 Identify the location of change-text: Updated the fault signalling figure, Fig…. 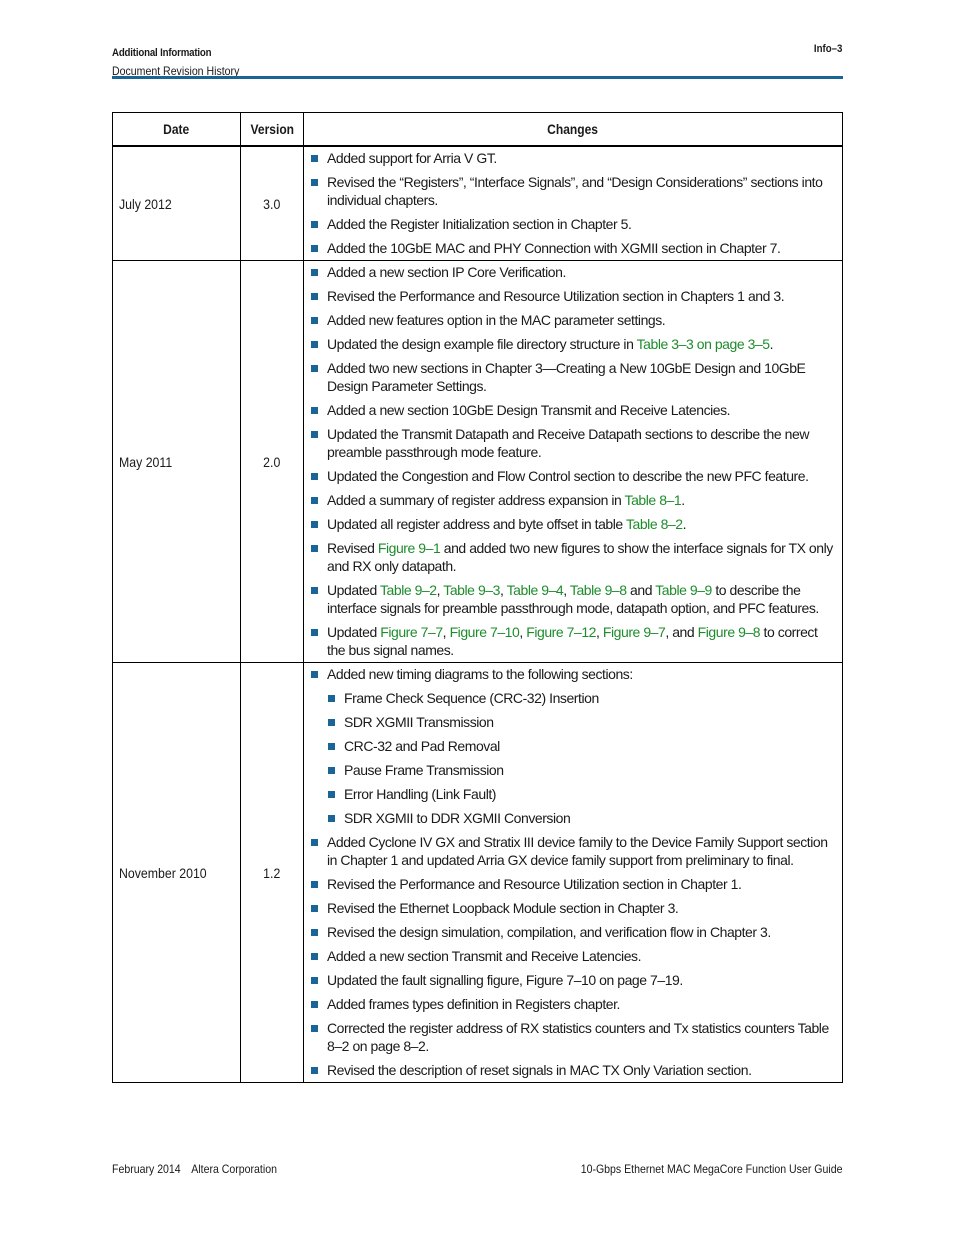
(505, 980).